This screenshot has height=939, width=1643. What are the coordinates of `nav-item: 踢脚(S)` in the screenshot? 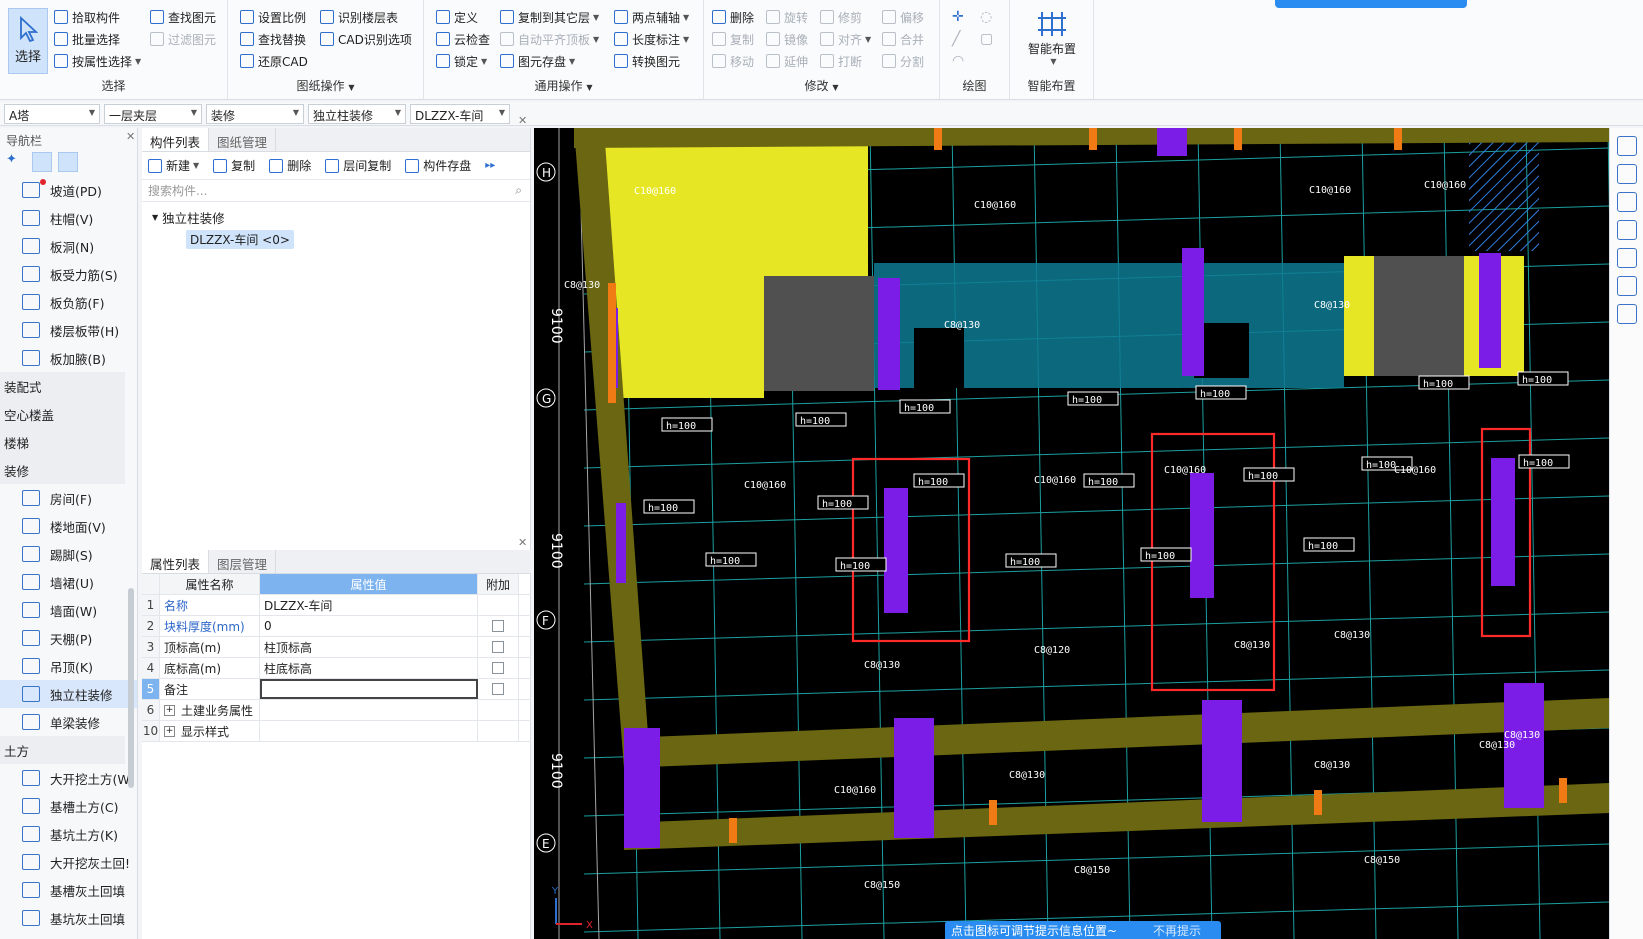 It's located at (68, 554).